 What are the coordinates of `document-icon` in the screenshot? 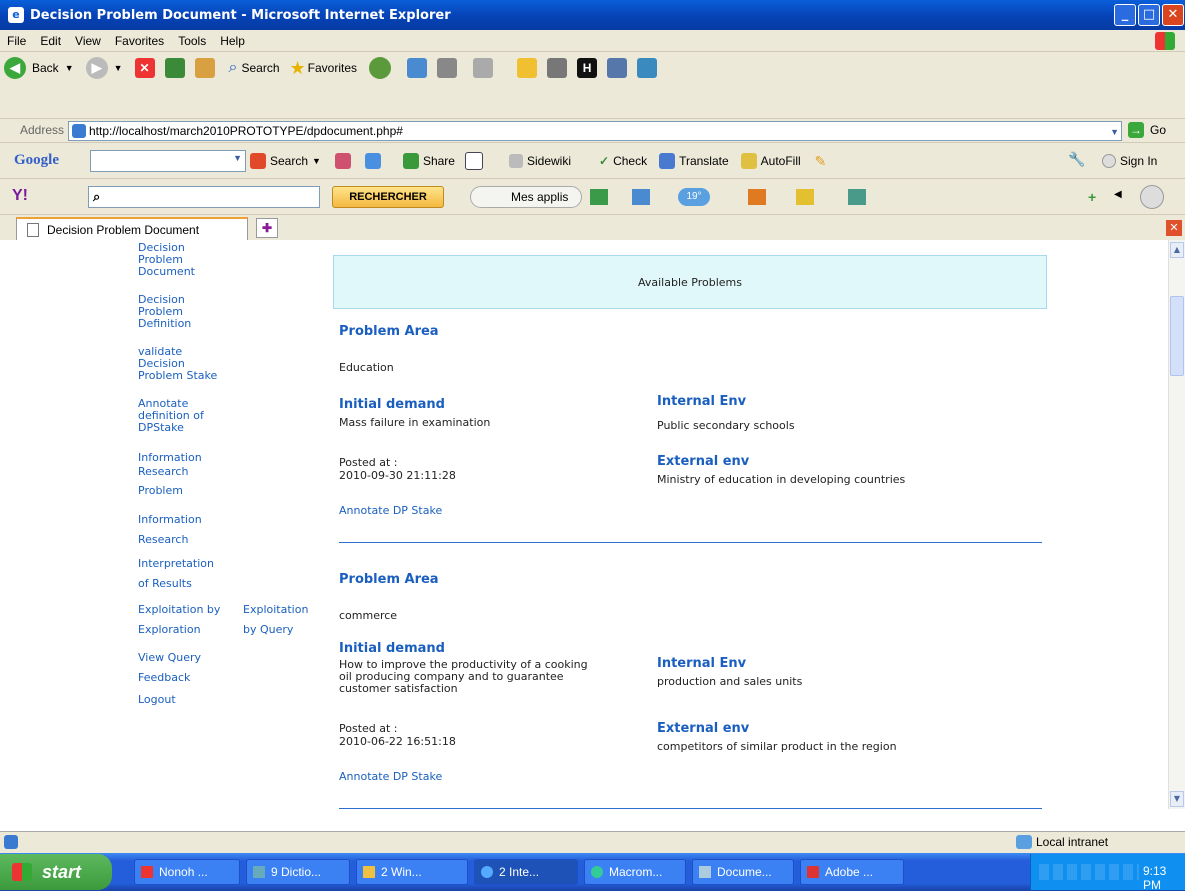 It's located at (705, 872).